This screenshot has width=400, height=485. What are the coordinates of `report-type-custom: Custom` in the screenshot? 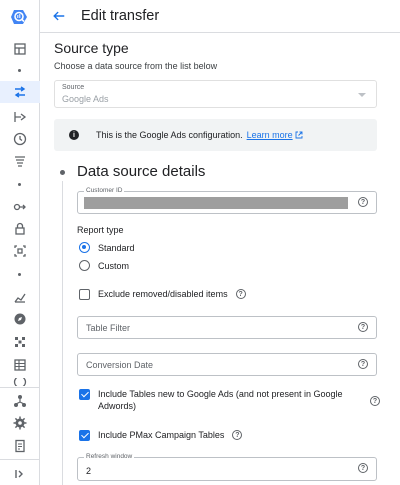 It's located at (104, 265).